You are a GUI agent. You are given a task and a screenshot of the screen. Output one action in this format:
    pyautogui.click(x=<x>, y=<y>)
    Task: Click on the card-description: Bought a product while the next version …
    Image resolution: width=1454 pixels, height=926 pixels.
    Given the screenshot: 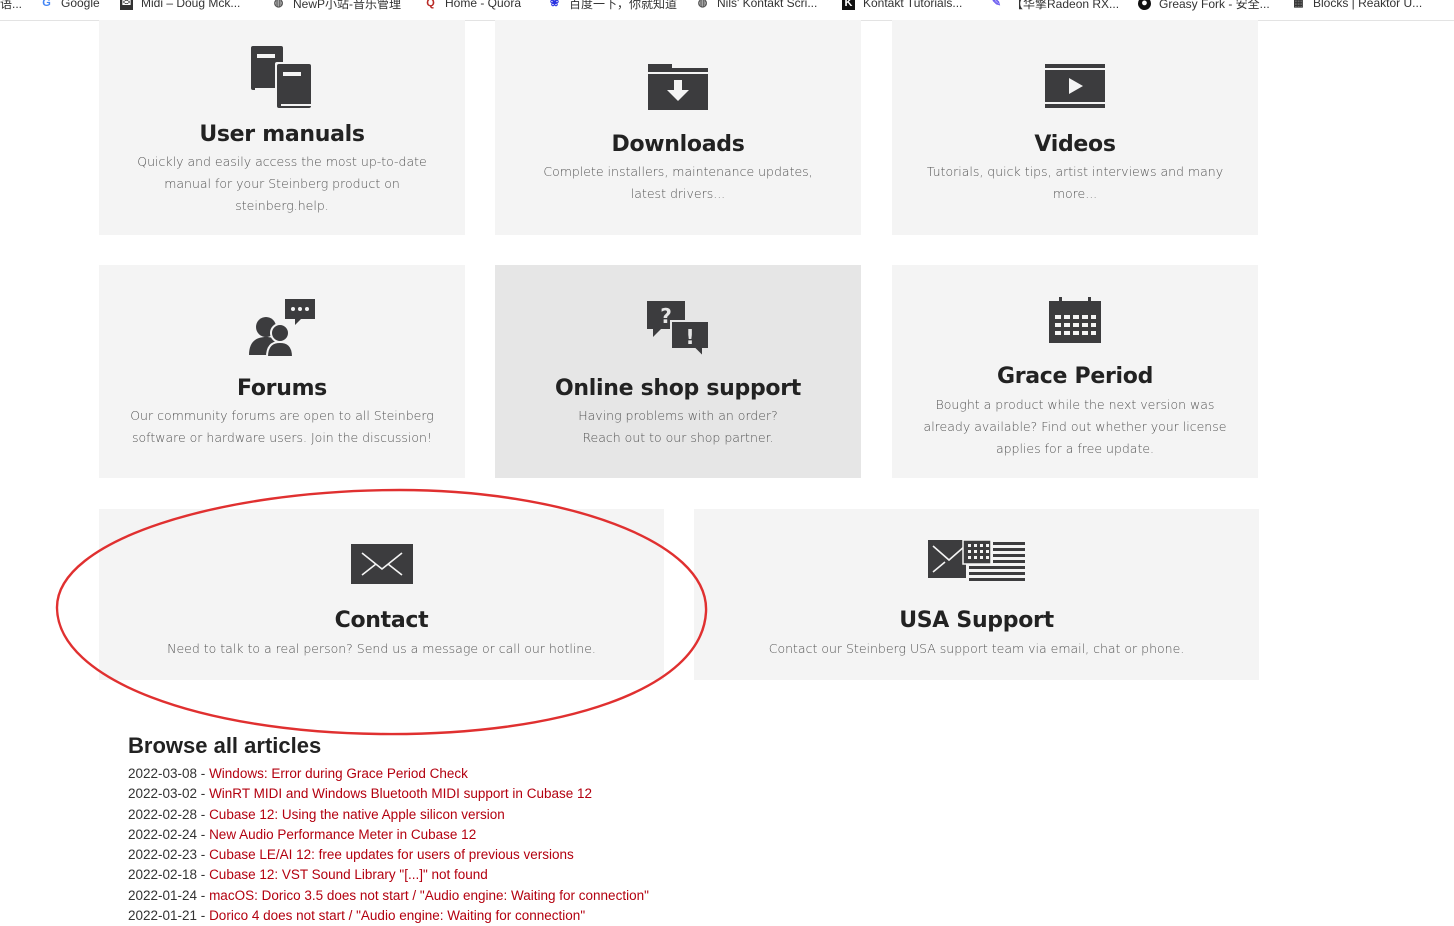 What is the action you would take?
    pyautogui.click(x=1075, y=426)
    